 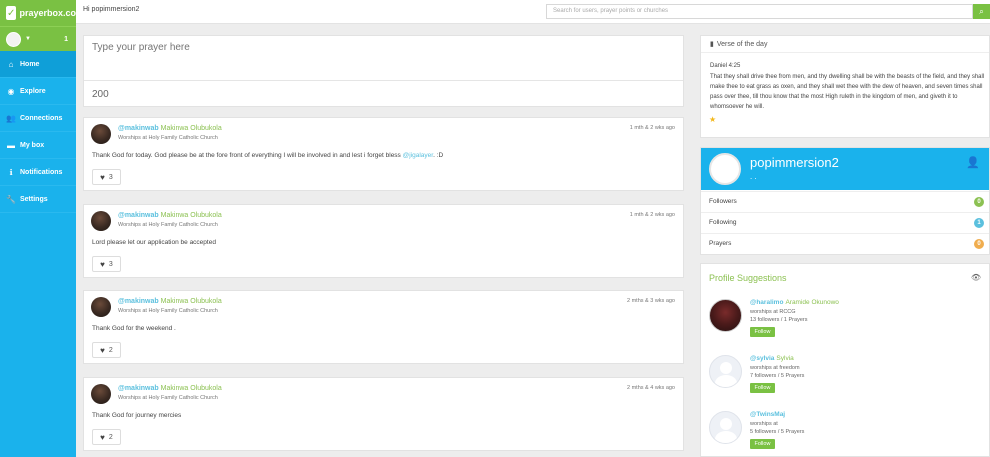 I want to click on suggestion-handle: @sylvia, so click(x=762, y=358).